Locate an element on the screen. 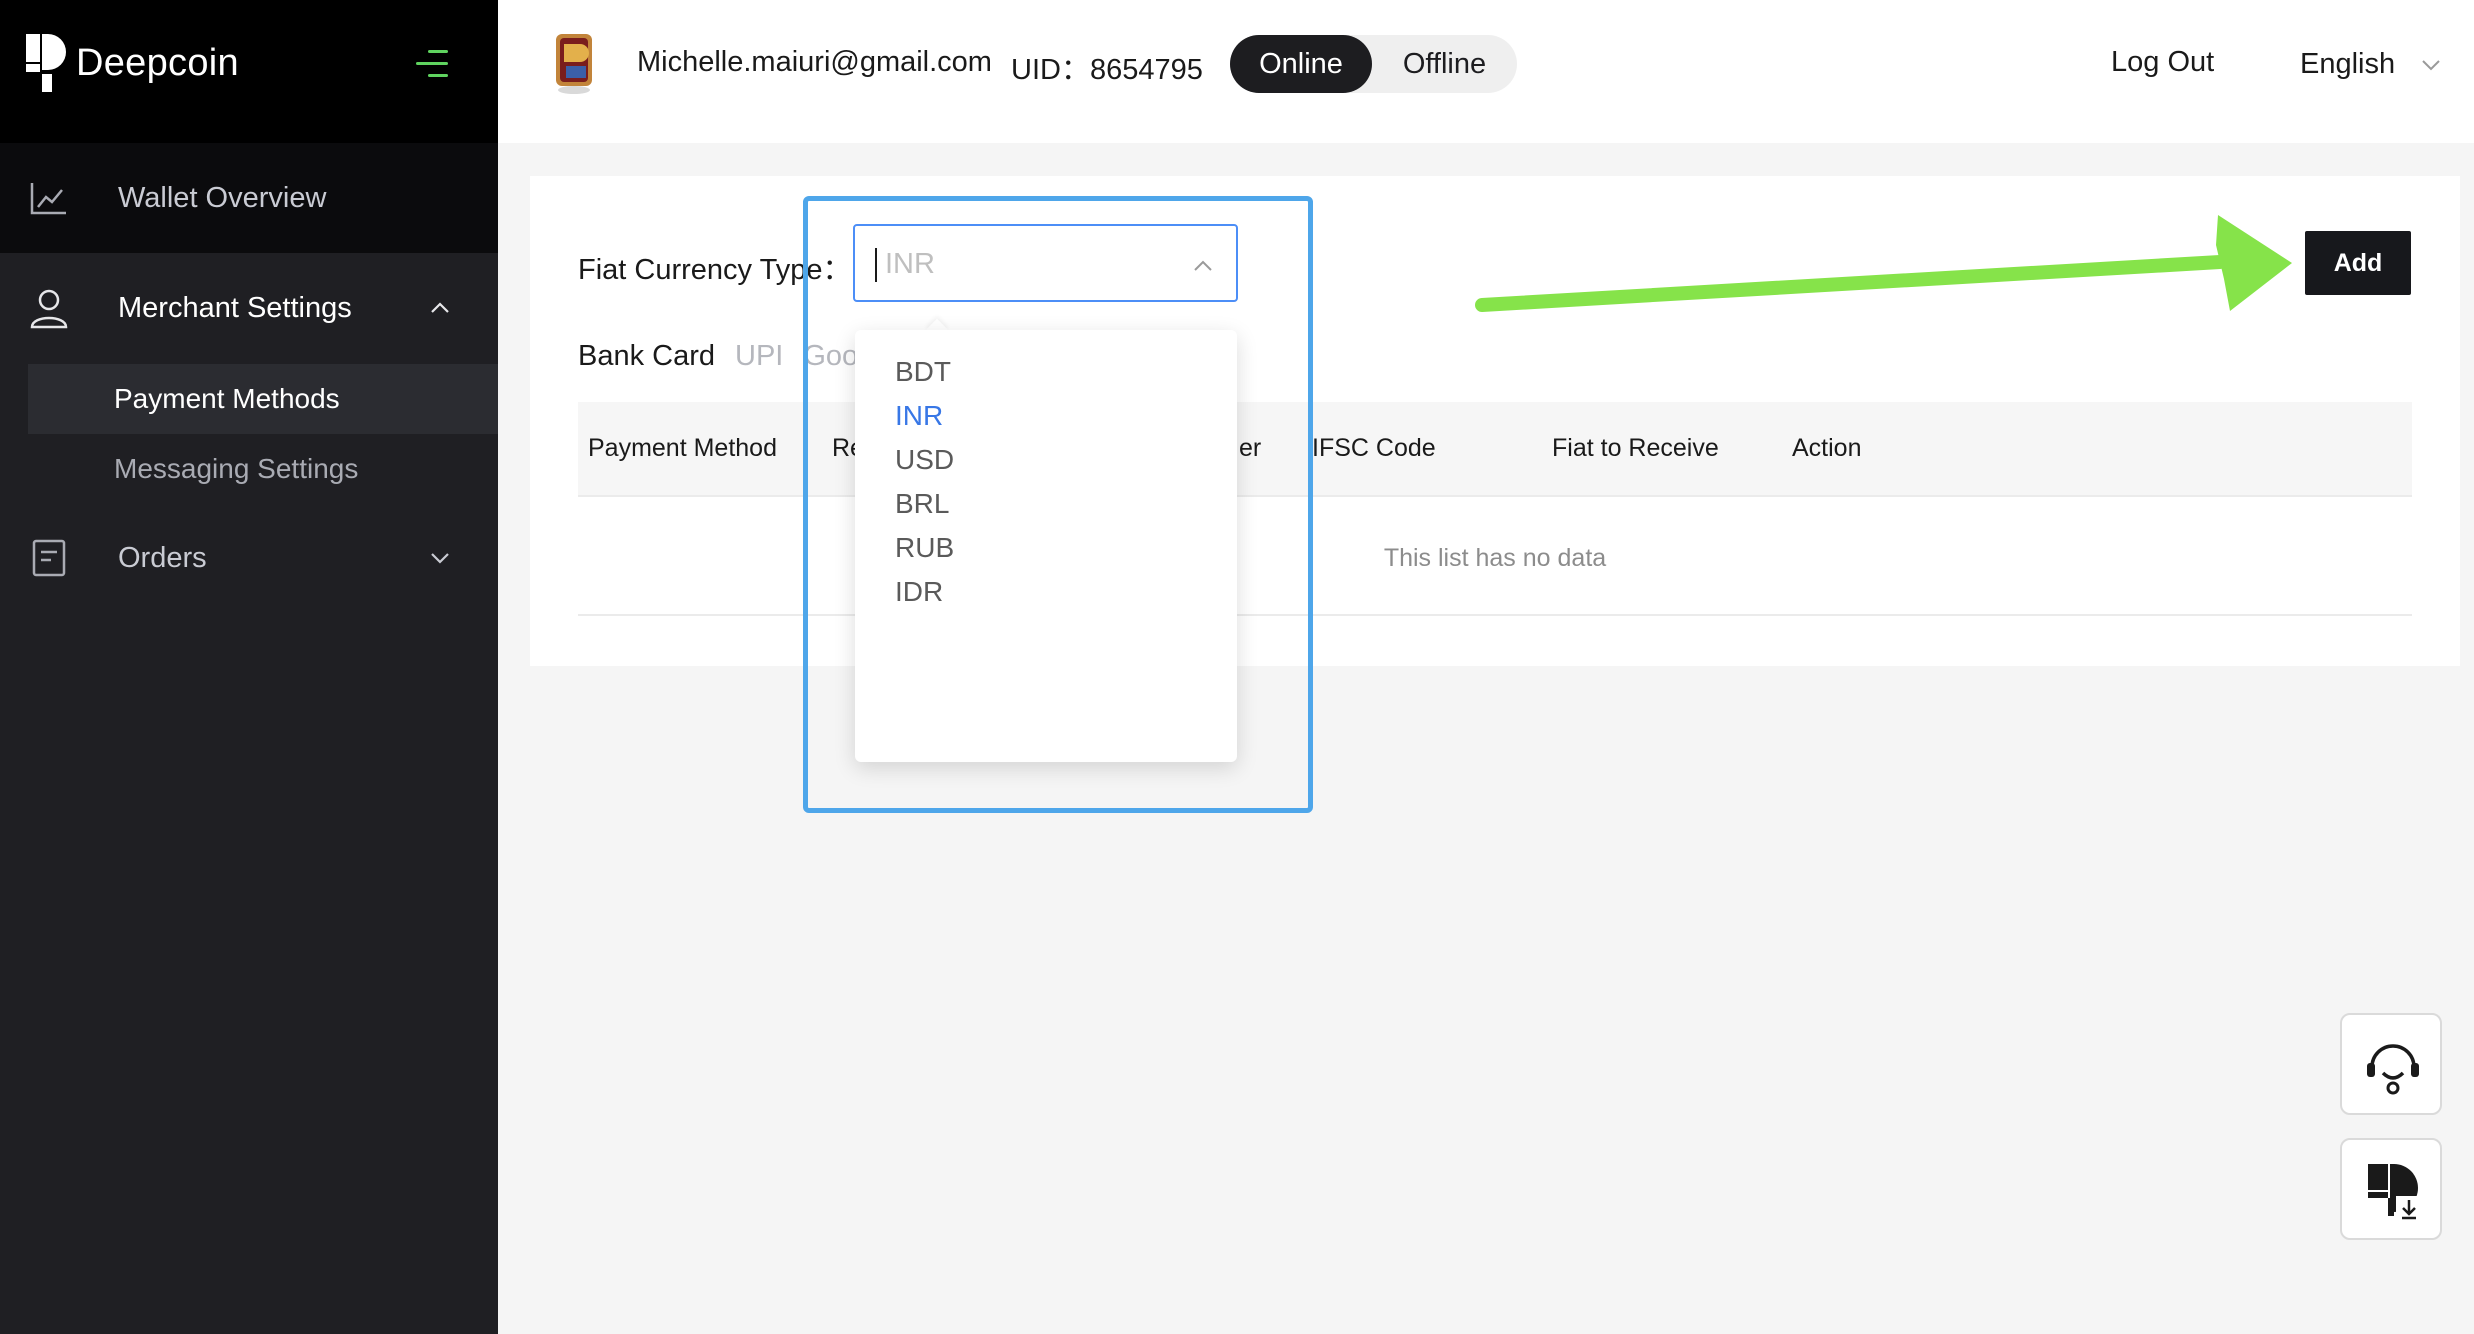 The image size is (2474, 1334). sidebar-item-payment-methods: Payment Methods is located at coordinates (263, 399).